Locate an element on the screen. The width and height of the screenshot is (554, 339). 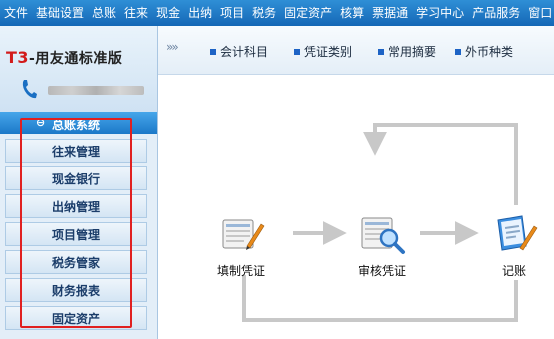
menu-general-ledger: 总账 is located at coordinates (104, 13).